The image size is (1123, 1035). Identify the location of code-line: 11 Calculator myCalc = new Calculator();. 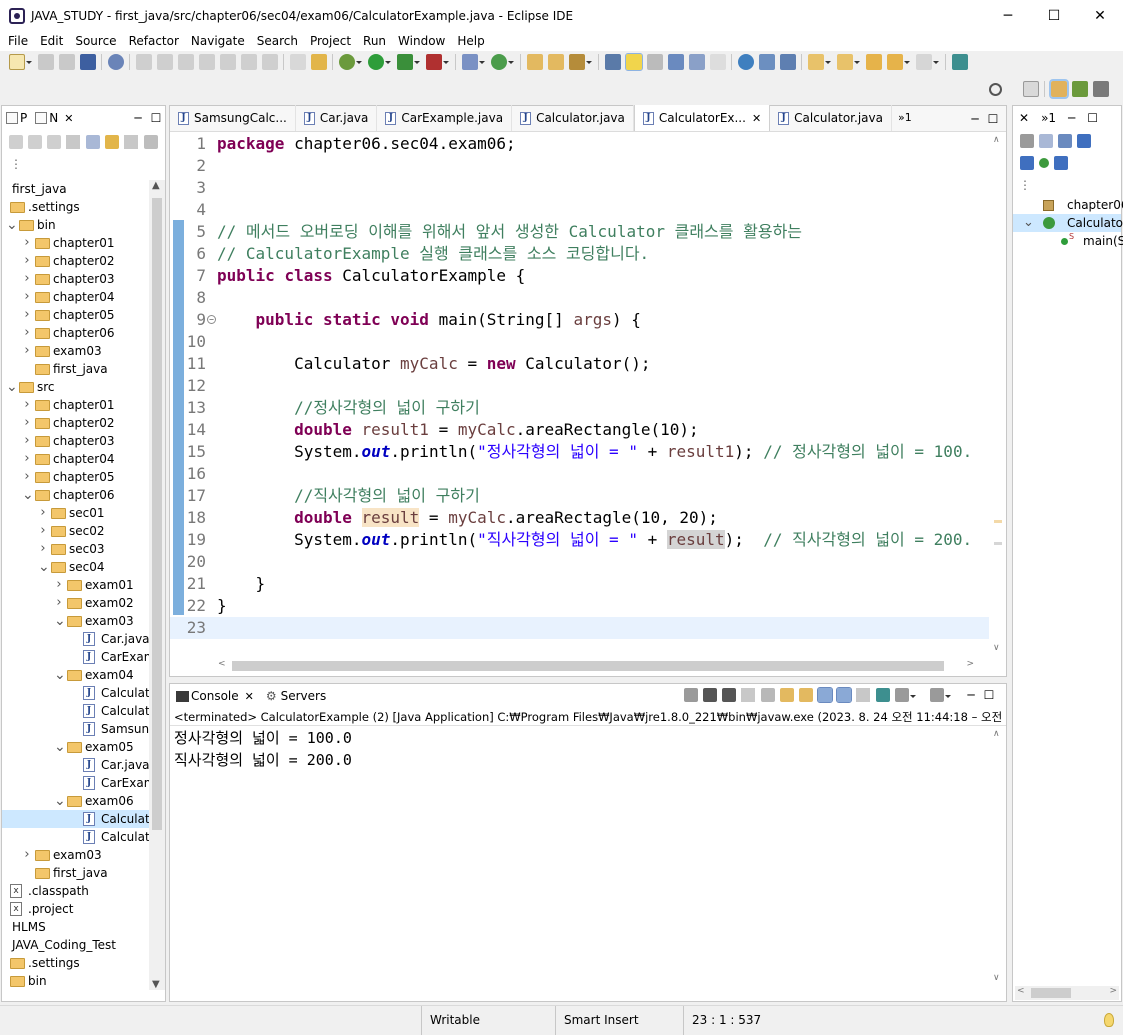
(580, 364).